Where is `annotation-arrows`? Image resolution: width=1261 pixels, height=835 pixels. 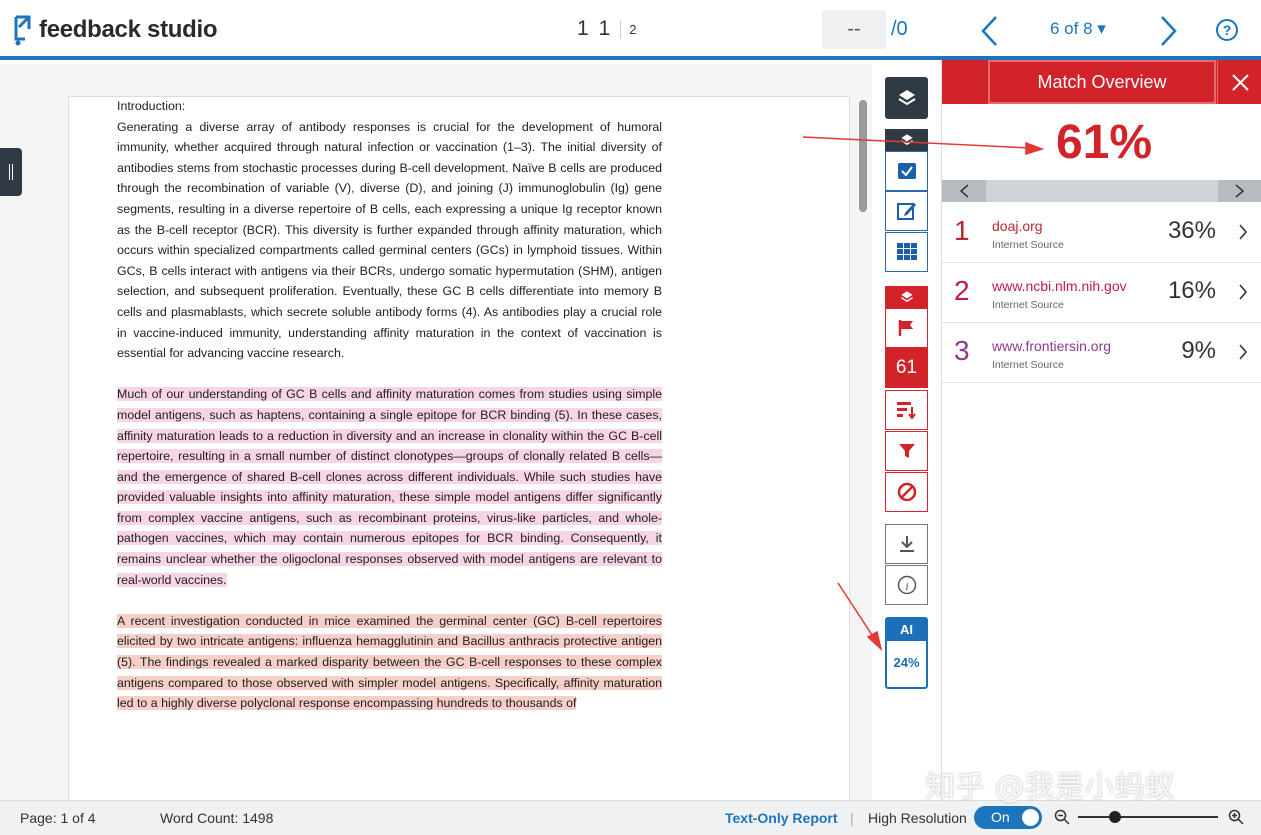
annotation-arrows is located at coordinates (923, 394).